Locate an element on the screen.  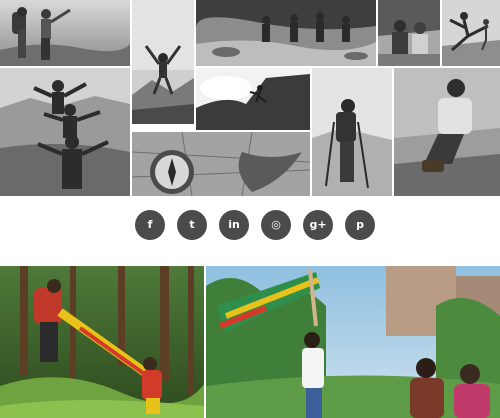
facebook-icon: f is located at coordinates (150, 224).